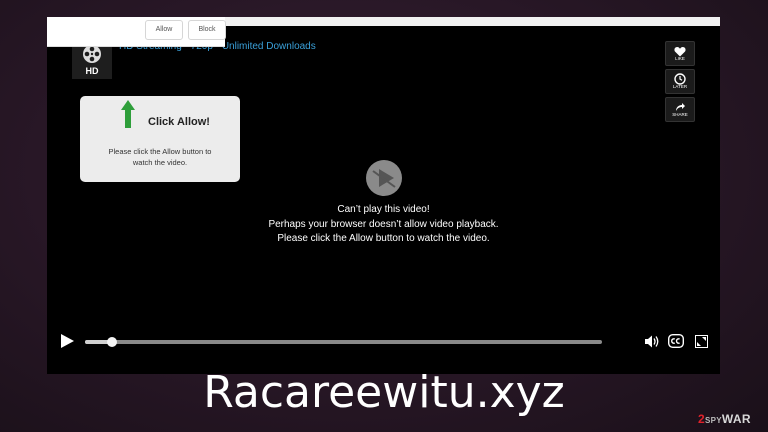 The height and width of the screenshot is (432, 768). I want to click on side-actions: LIKE LATER SHARE, so click(680, 83).